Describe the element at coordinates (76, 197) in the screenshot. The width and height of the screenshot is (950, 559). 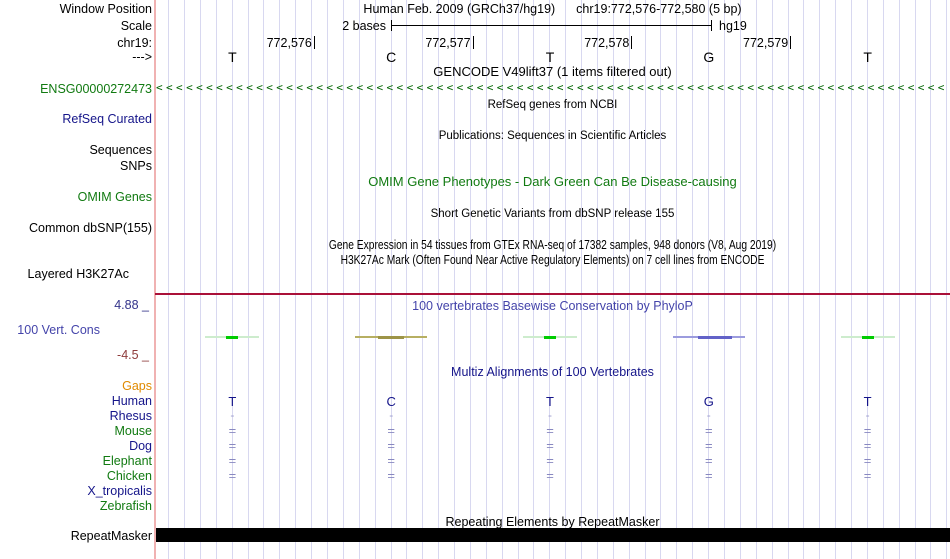
I see `omim-track-label: OMIM Genes` at that location.